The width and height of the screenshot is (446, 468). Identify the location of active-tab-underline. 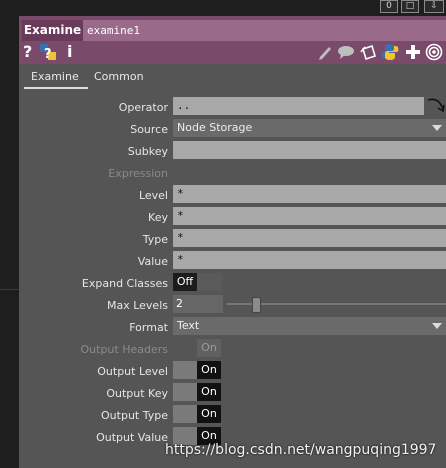
(56, 88).